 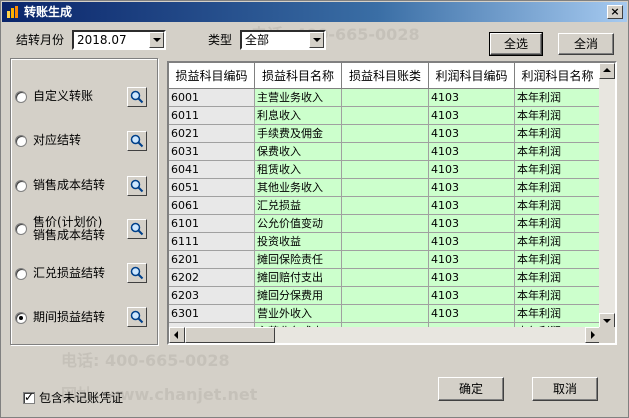 What do you see at coordinates (385, 335) in the screenshot?
I see `horizontal-scrollbar` at bounding box center [385, 335].